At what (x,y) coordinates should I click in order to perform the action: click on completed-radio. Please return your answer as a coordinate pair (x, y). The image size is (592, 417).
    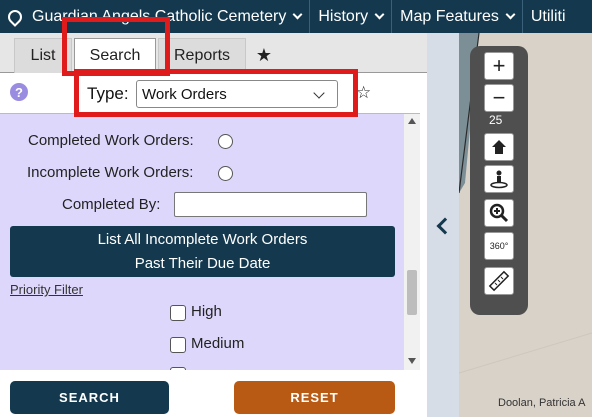
    Looking at the image, I should click on (225, 141).